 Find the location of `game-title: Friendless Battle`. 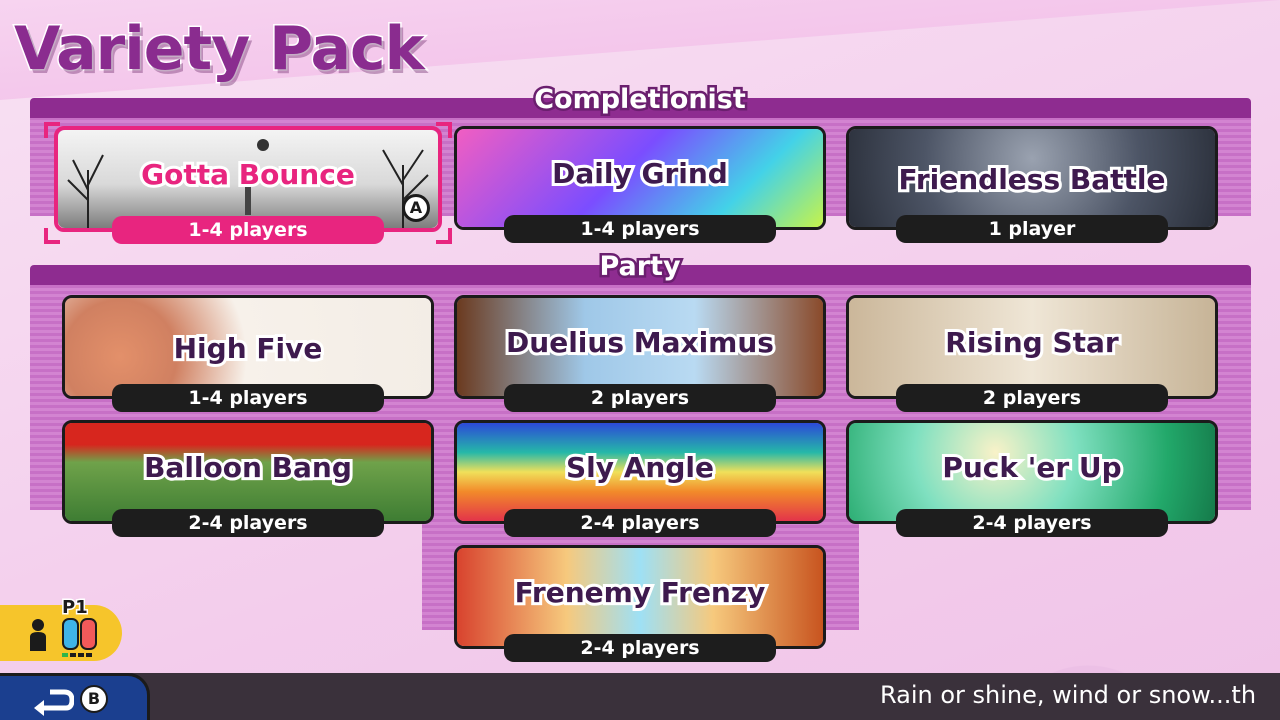

game-title: Friendless Battle is located at coordinates (1032, 179).